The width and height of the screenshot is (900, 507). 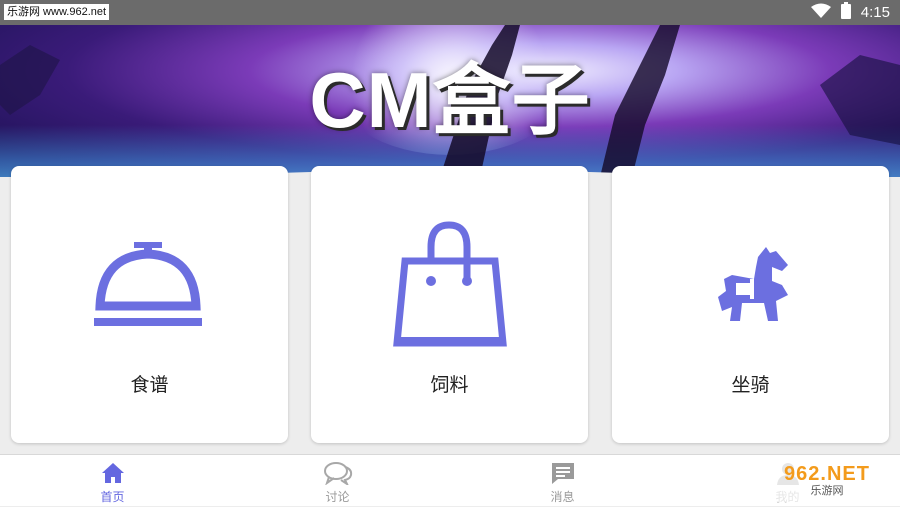 I want to click on tab-label-messages: 消息, so click(x=562, y=497).